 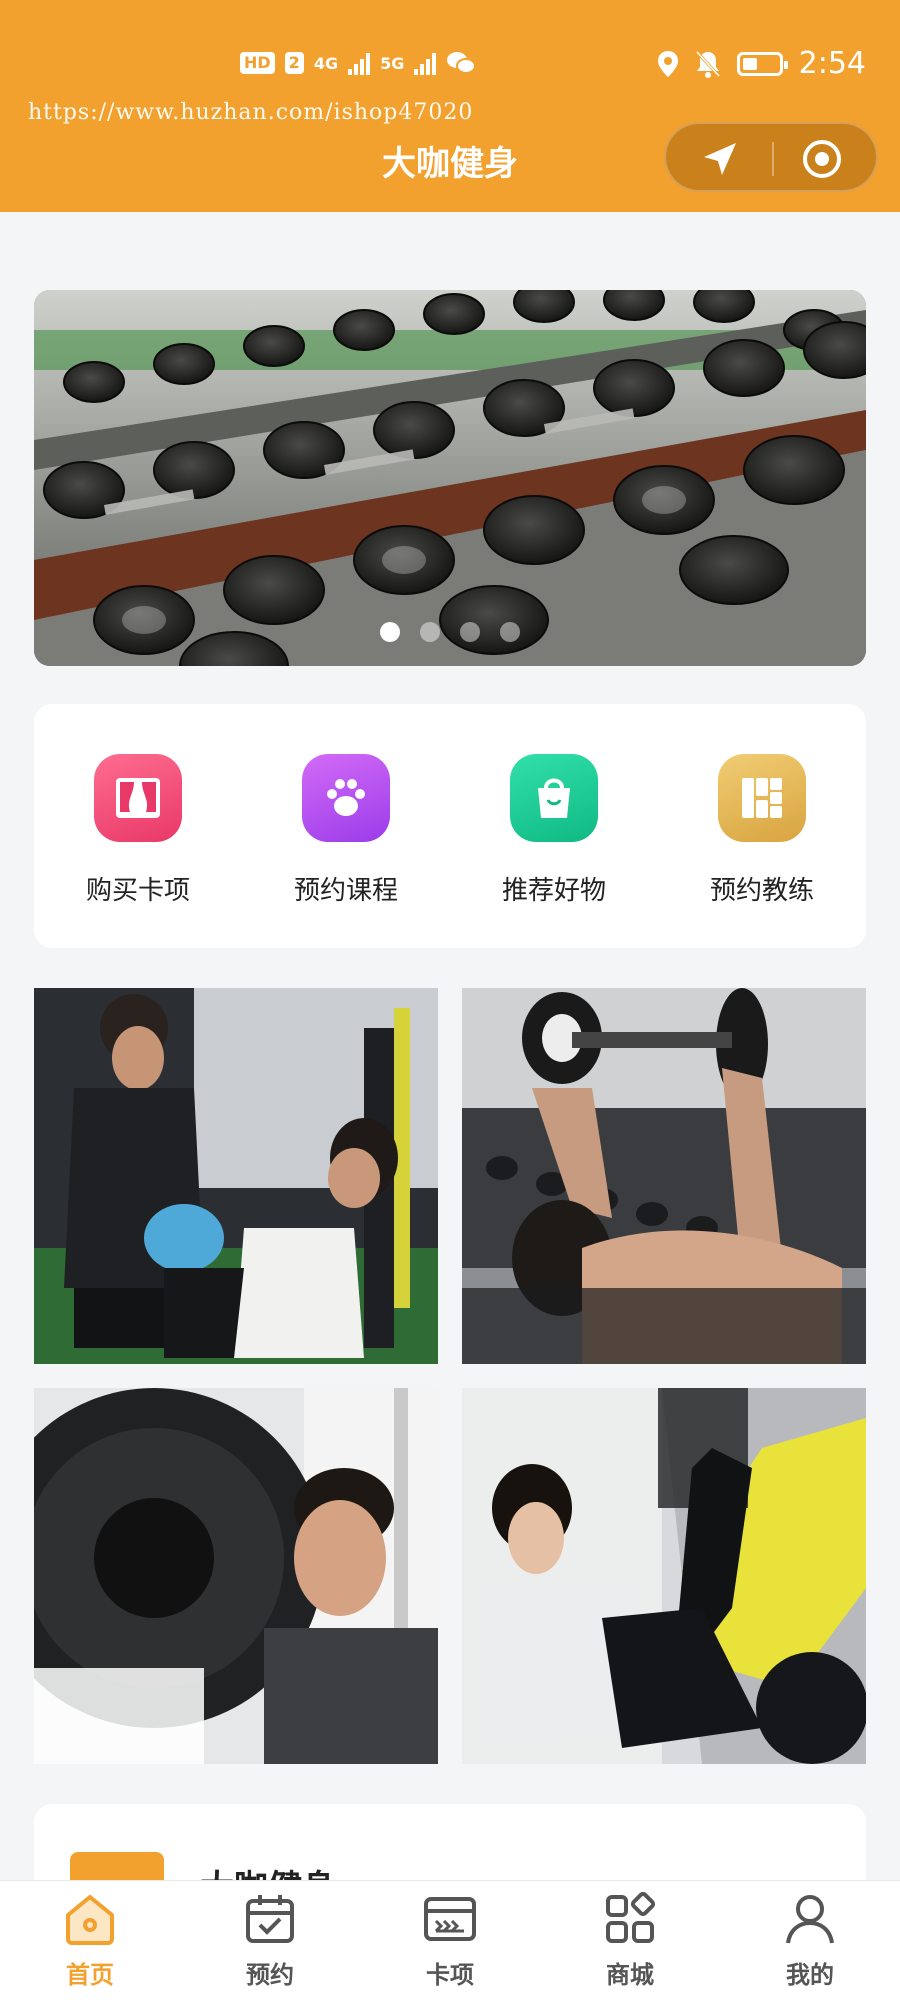 I want to click on target-circle-icon, so click(x=822, y=159).